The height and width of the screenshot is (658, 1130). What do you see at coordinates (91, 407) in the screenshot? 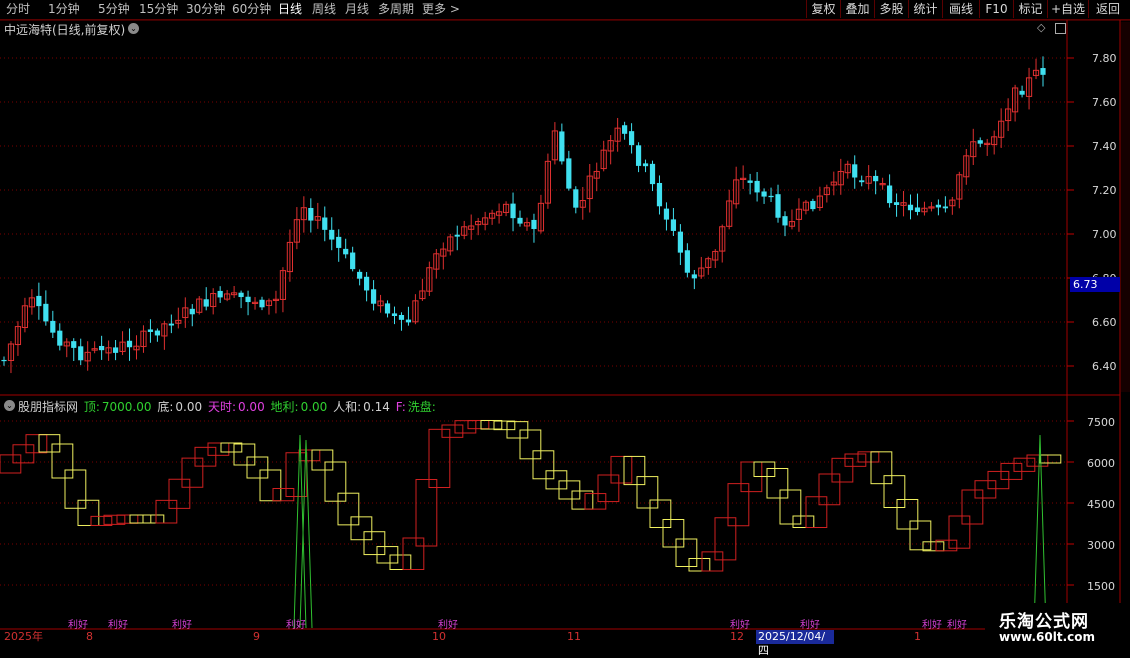
I see `field-top-label: 顶:` at bounding box center [91, 407].